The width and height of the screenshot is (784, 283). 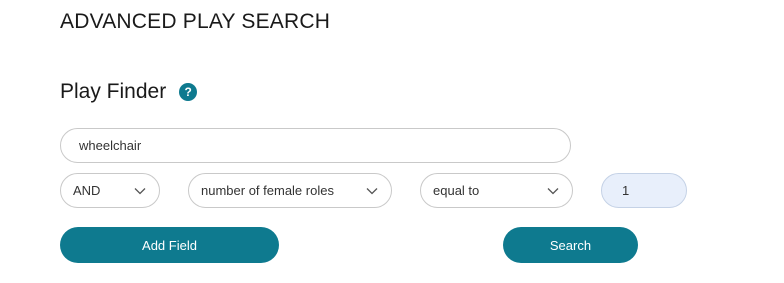 I want to click on field-select: number of female roles, so click(x=290, y=190).